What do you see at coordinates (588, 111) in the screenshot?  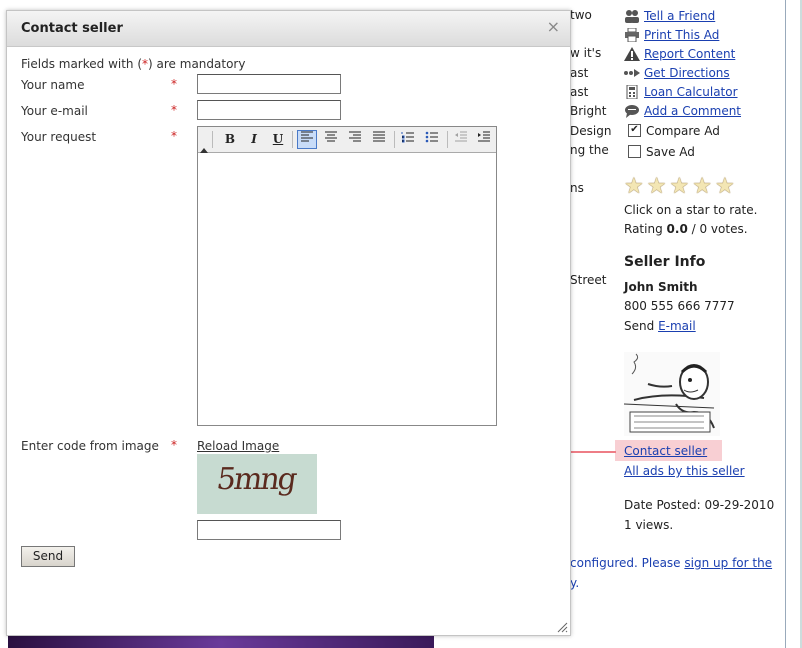 I see `bg-text-fragment: Bright` at bounding box center [588, 111].